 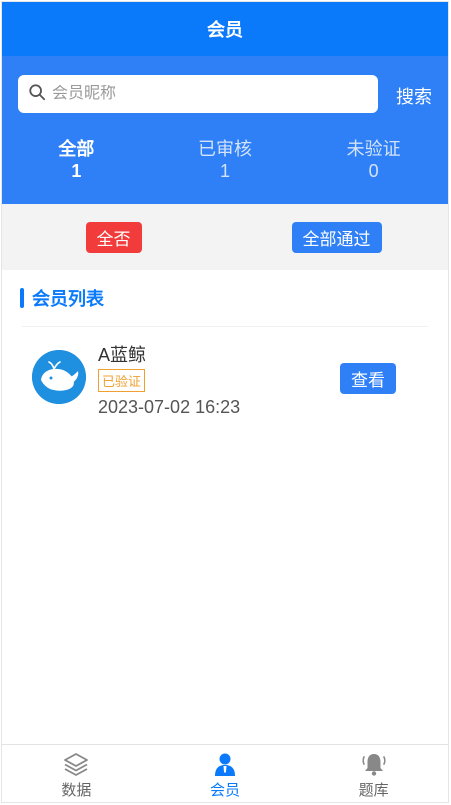 I want to click on whale-icon, so click(x=59, y=377).